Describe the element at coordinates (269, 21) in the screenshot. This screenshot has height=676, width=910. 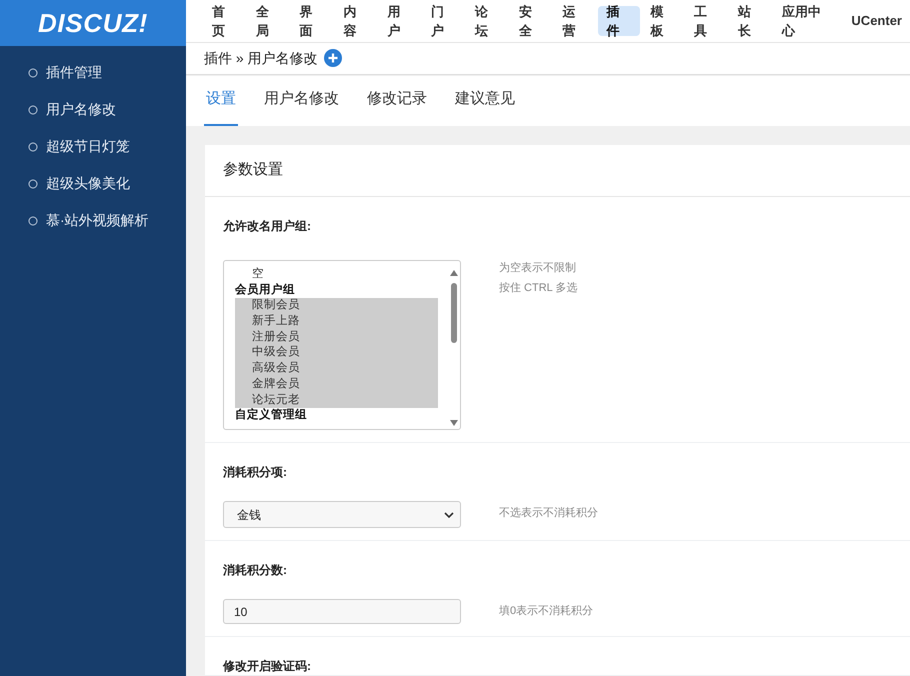
I see `nav-tab: 全局` at that location.